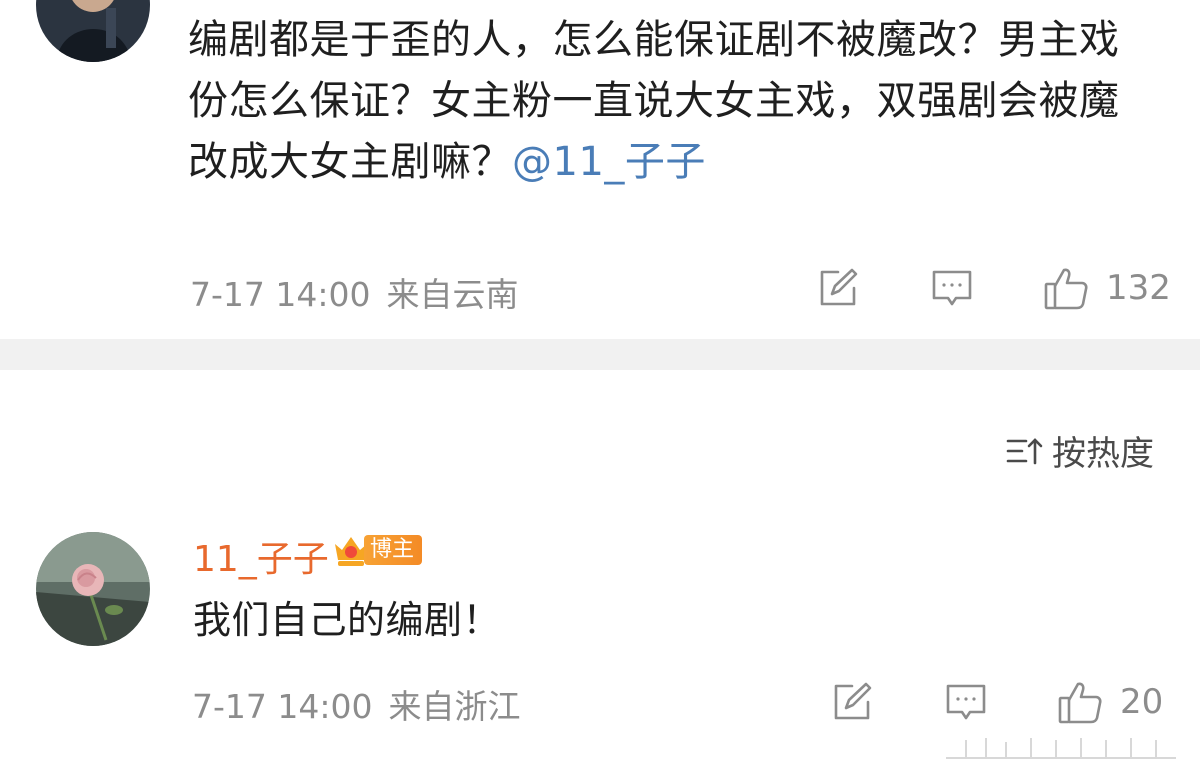  I want to click on like-count: 132, so click(1138, 288).